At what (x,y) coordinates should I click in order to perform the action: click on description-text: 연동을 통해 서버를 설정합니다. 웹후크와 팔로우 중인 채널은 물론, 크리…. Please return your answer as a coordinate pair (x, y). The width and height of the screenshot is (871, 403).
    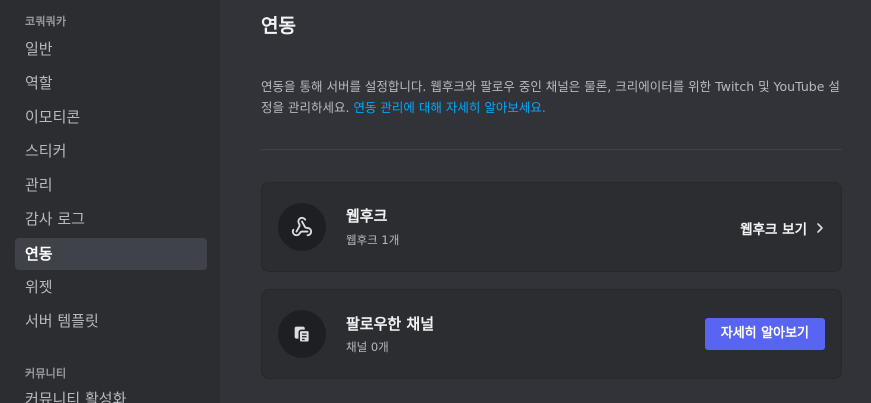
    Looking at the image, I should click on (550, 97).